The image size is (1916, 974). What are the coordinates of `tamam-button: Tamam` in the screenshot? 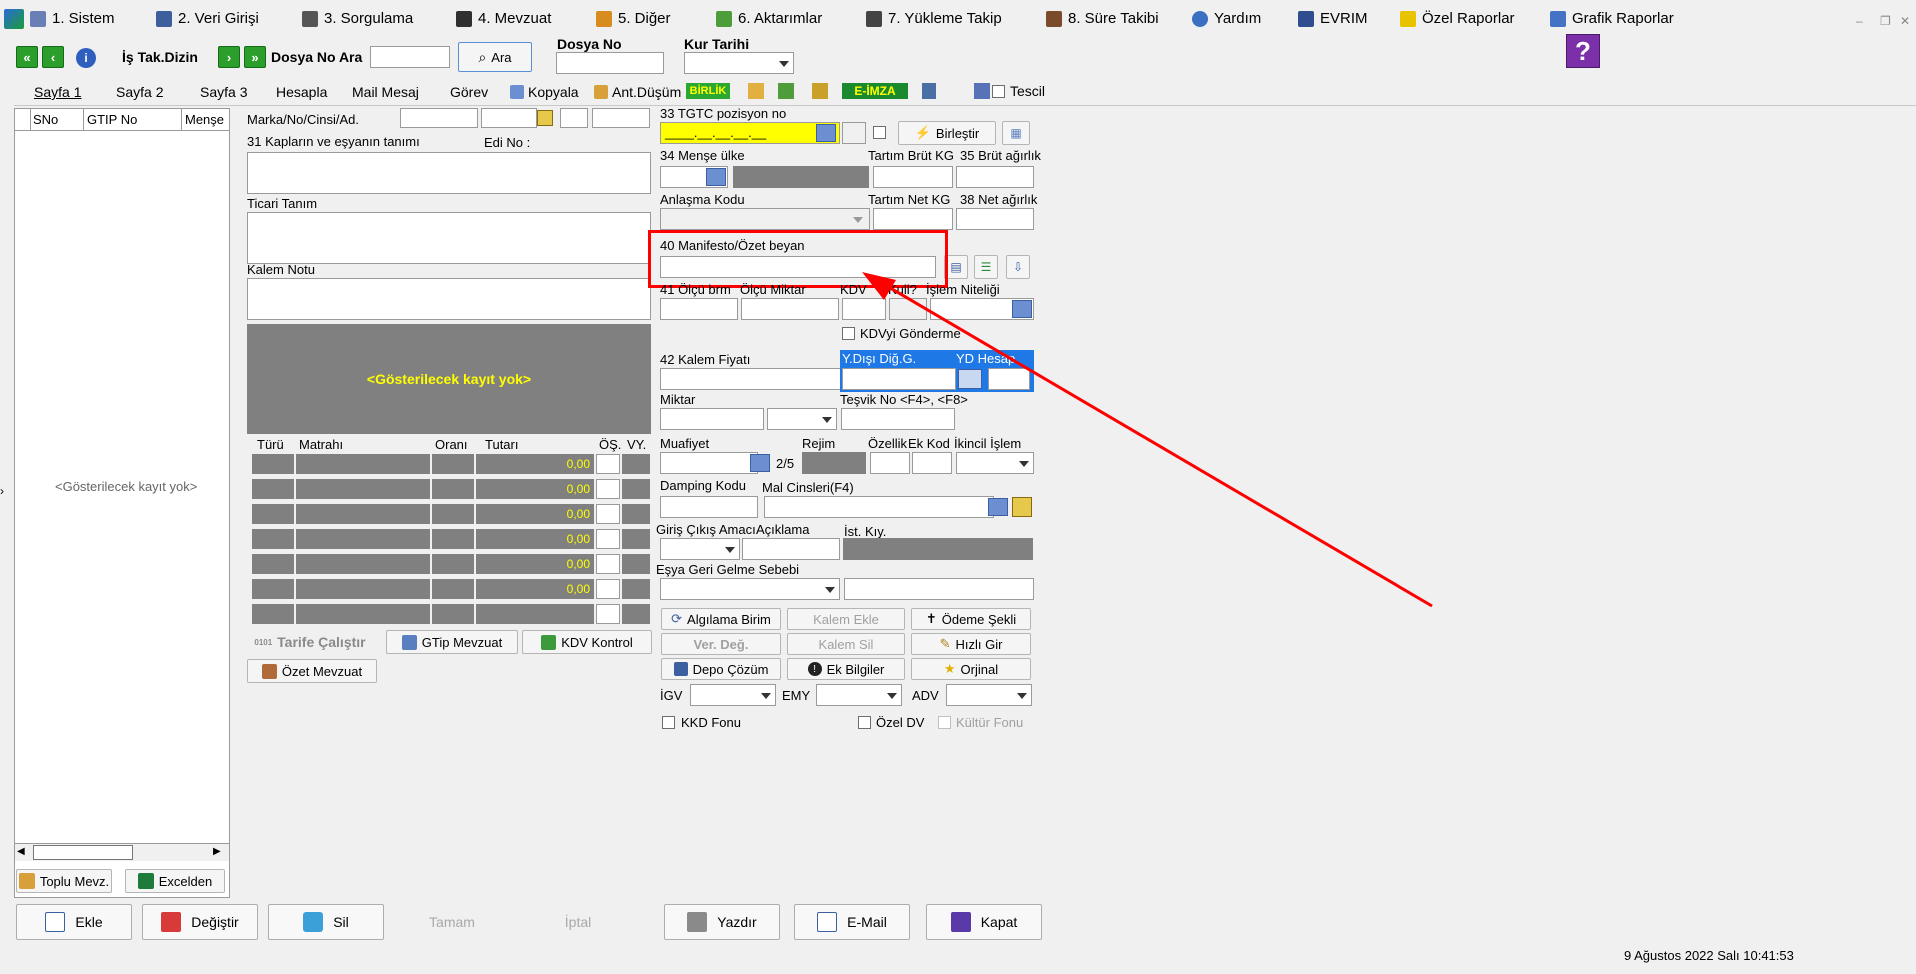 It's located at (452, 922).